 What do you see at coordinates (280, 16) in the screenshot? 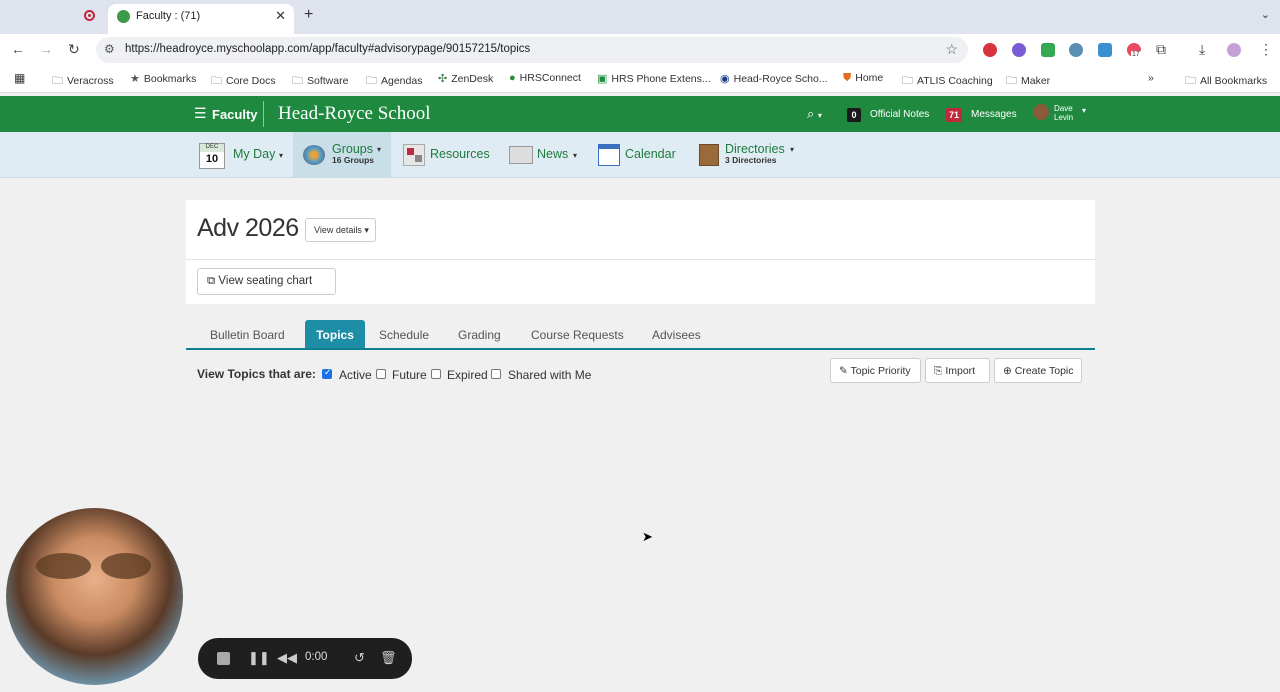
I see `close-icon: ✕` at bounding box center [280, 16].